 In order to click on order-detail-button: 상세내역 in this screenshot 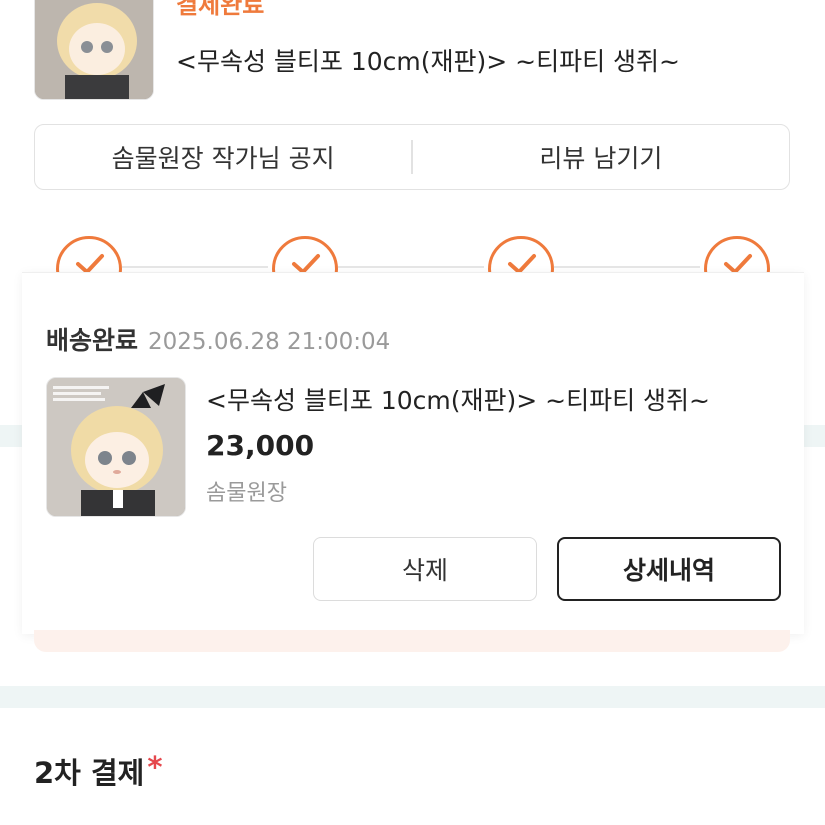, I will do `click(669, 569)`.